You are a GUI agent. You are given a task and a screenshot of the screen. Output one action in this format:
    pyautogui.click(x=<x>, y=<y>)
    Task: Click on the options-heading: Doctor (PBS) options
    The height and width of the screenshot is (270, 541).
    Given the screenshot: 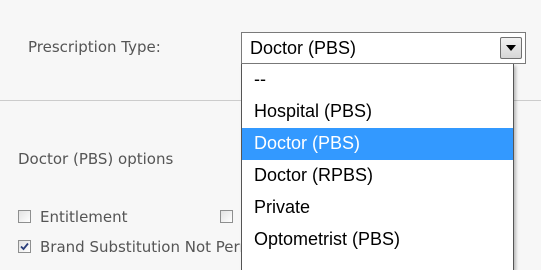 What is the action you would take?
    pyautogui.click(x=96, y=159)
    